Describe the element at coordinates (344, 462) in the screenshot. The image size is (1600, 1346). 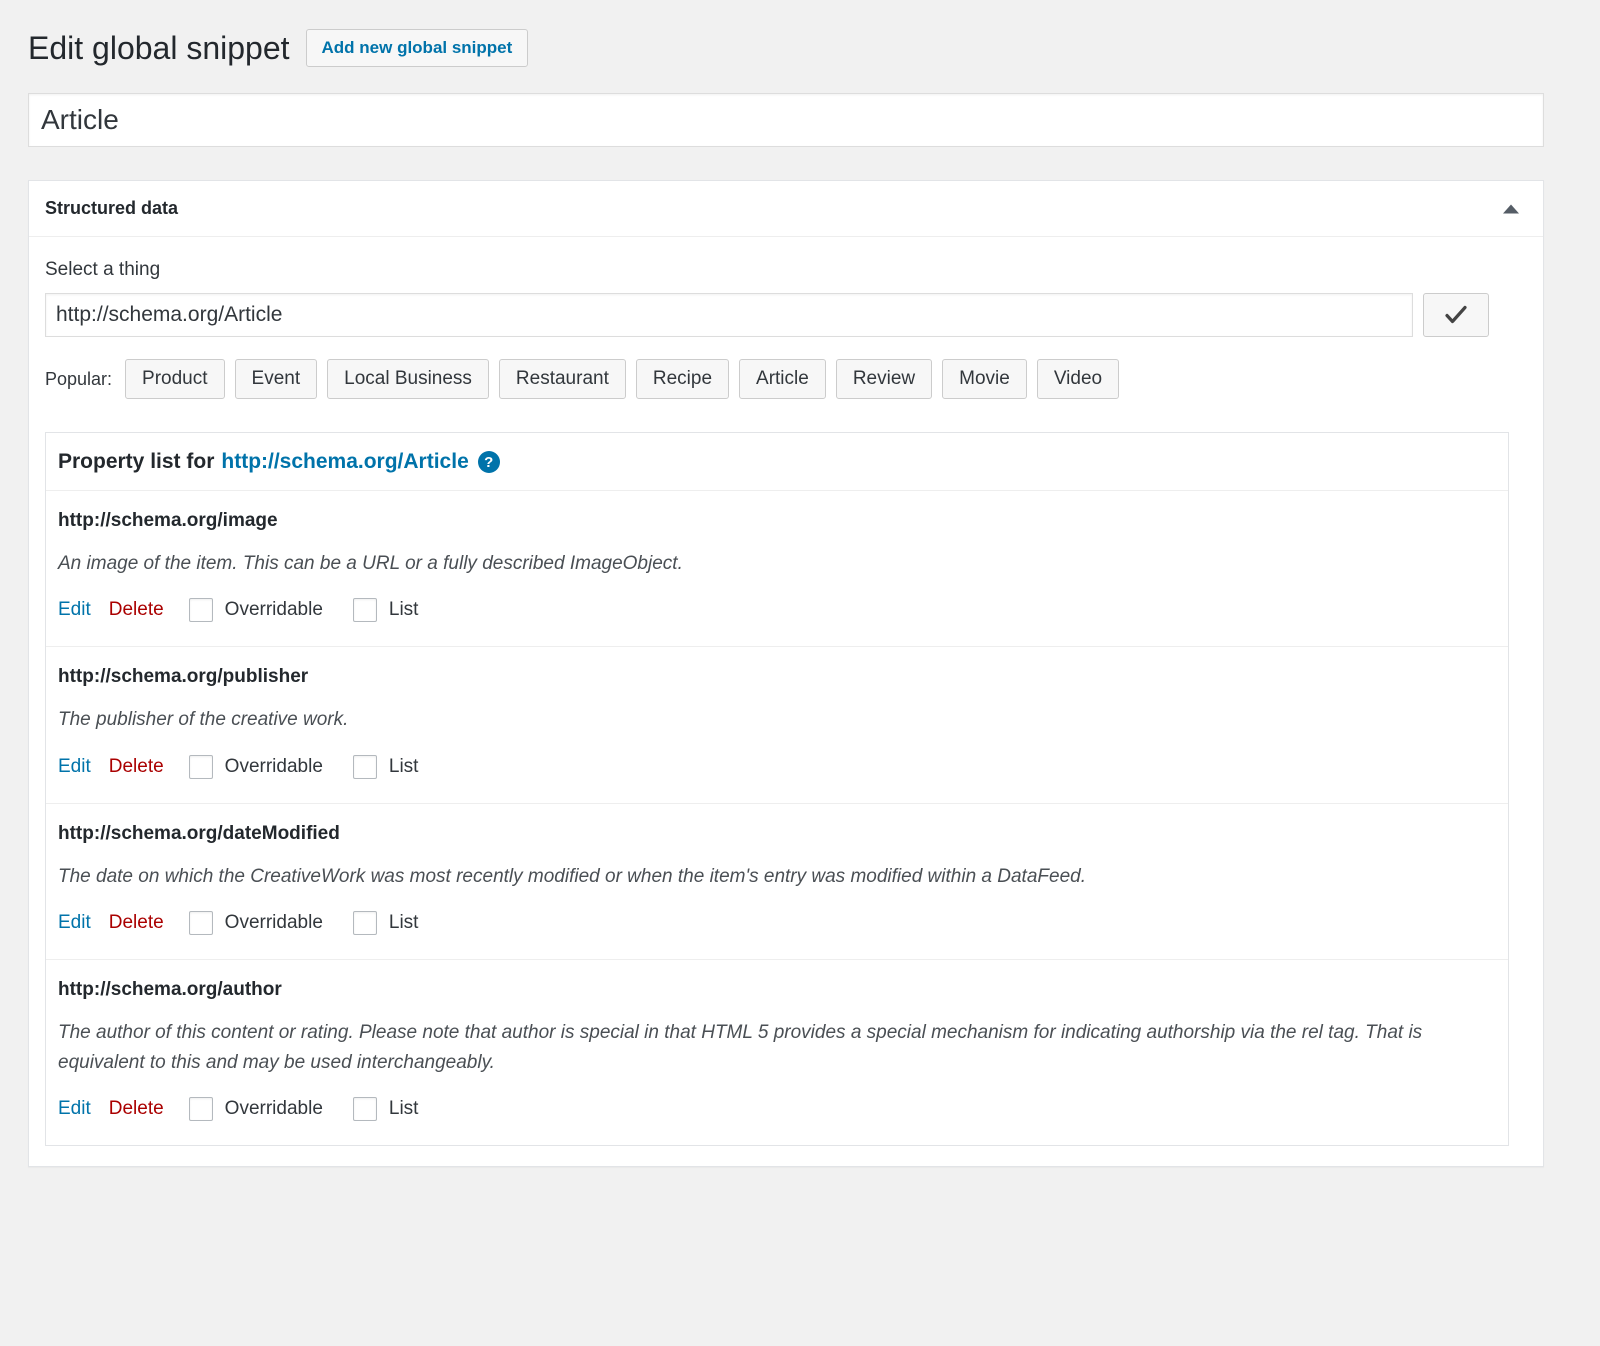
I see `property-list-thing-link: http://schema.org/Article` at that location.